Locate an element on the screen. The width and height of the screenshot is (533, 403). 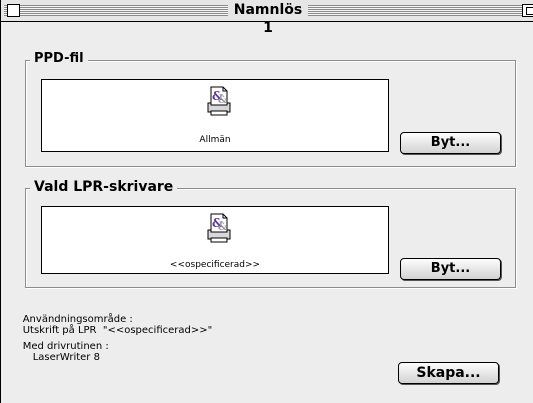
driver-value: LaserWriter 8 is located at coordinates (66, 357).